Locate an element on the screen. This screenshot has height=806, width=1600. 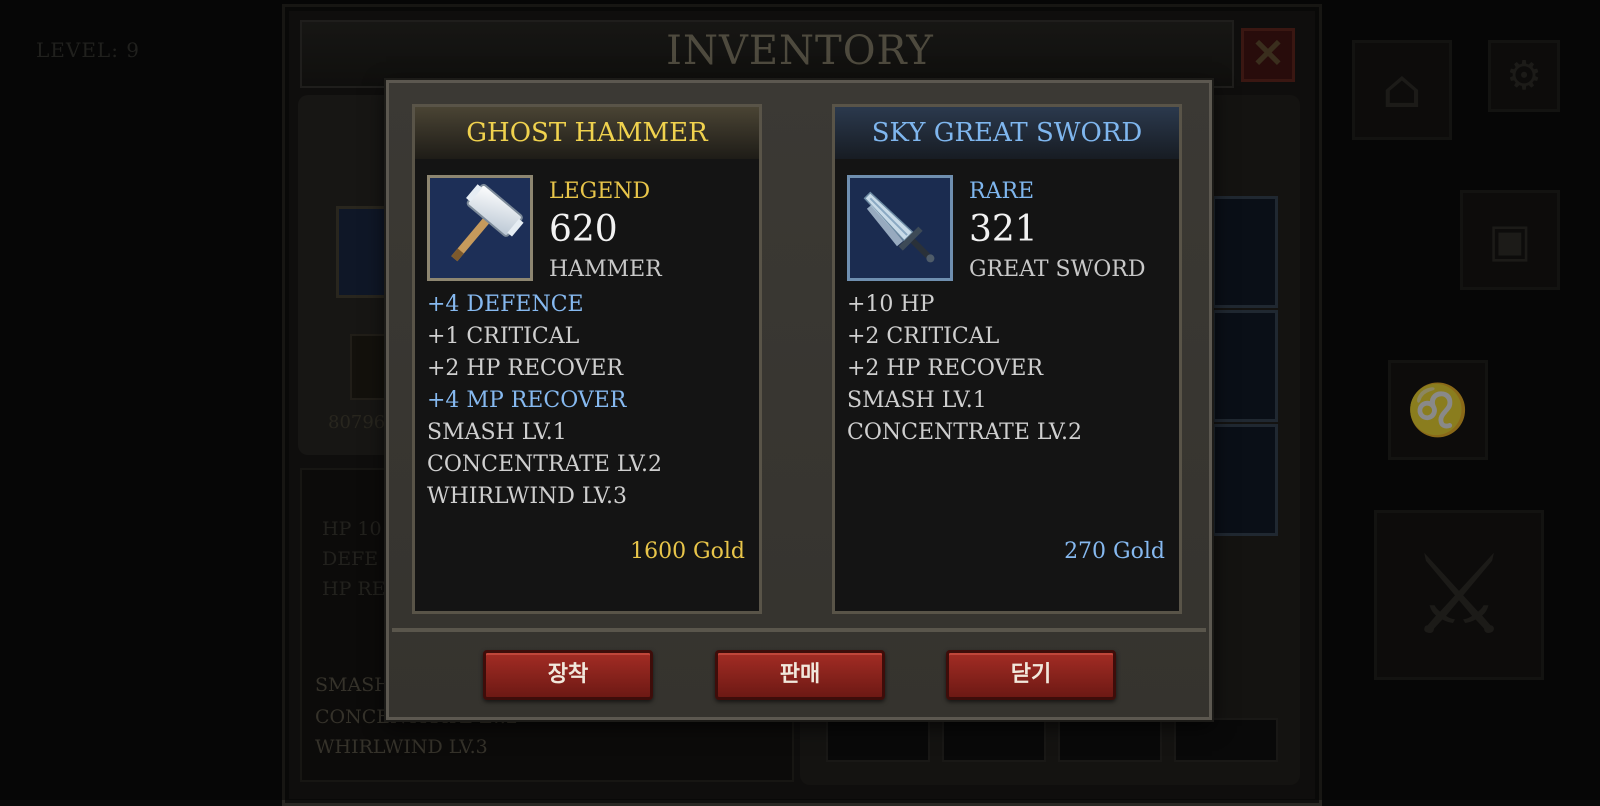
item-price: 270 Gold is located at coordinates (1114, 551).